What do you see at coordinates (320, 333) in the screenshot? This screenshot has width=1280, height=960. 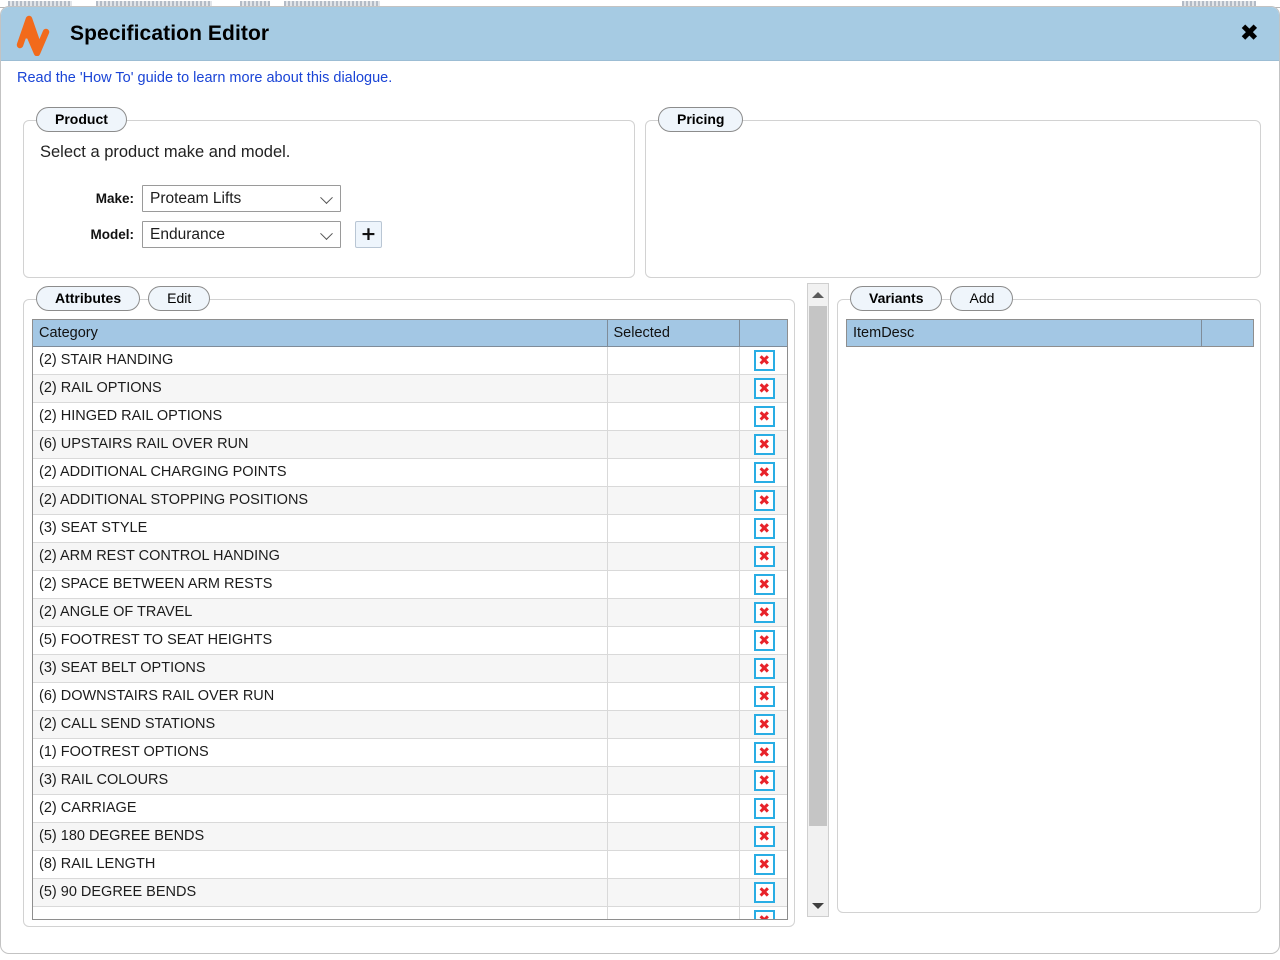 I see `column-header-category: Category` at bounding box center [320, 333].